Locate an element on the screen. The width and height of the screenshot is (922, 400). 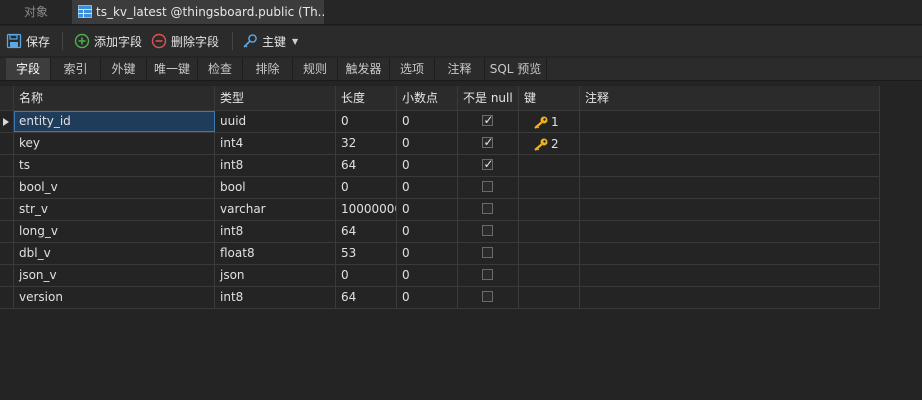
delete-field-button: 删除字段 is located at coordinates (185, 41).